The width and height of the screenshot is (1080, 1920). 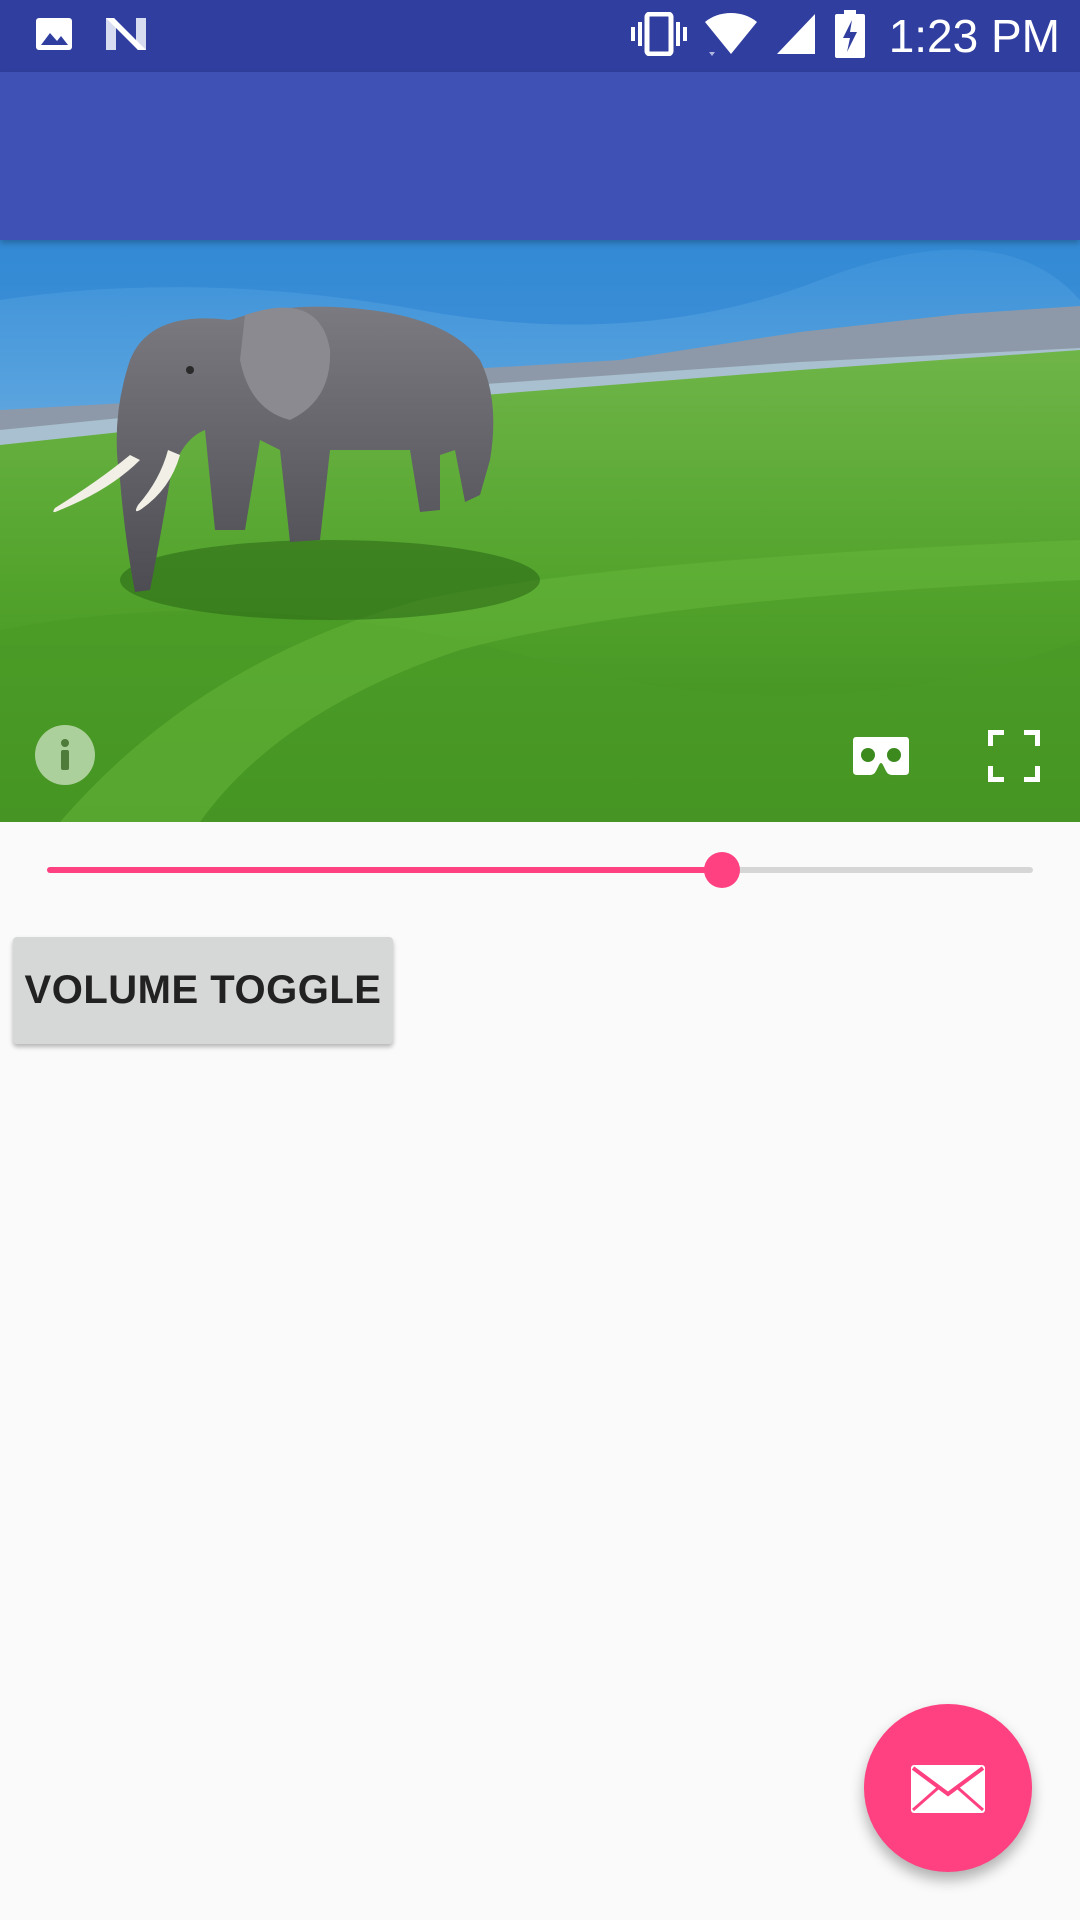 I want to click on seek-progress, so click(x=385, y=870).